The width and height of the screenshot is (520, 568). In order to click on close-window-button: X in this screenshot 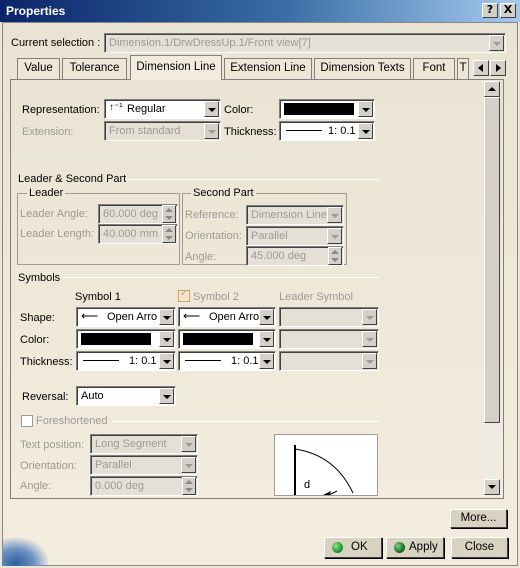, I will do `click(508, 10)`.